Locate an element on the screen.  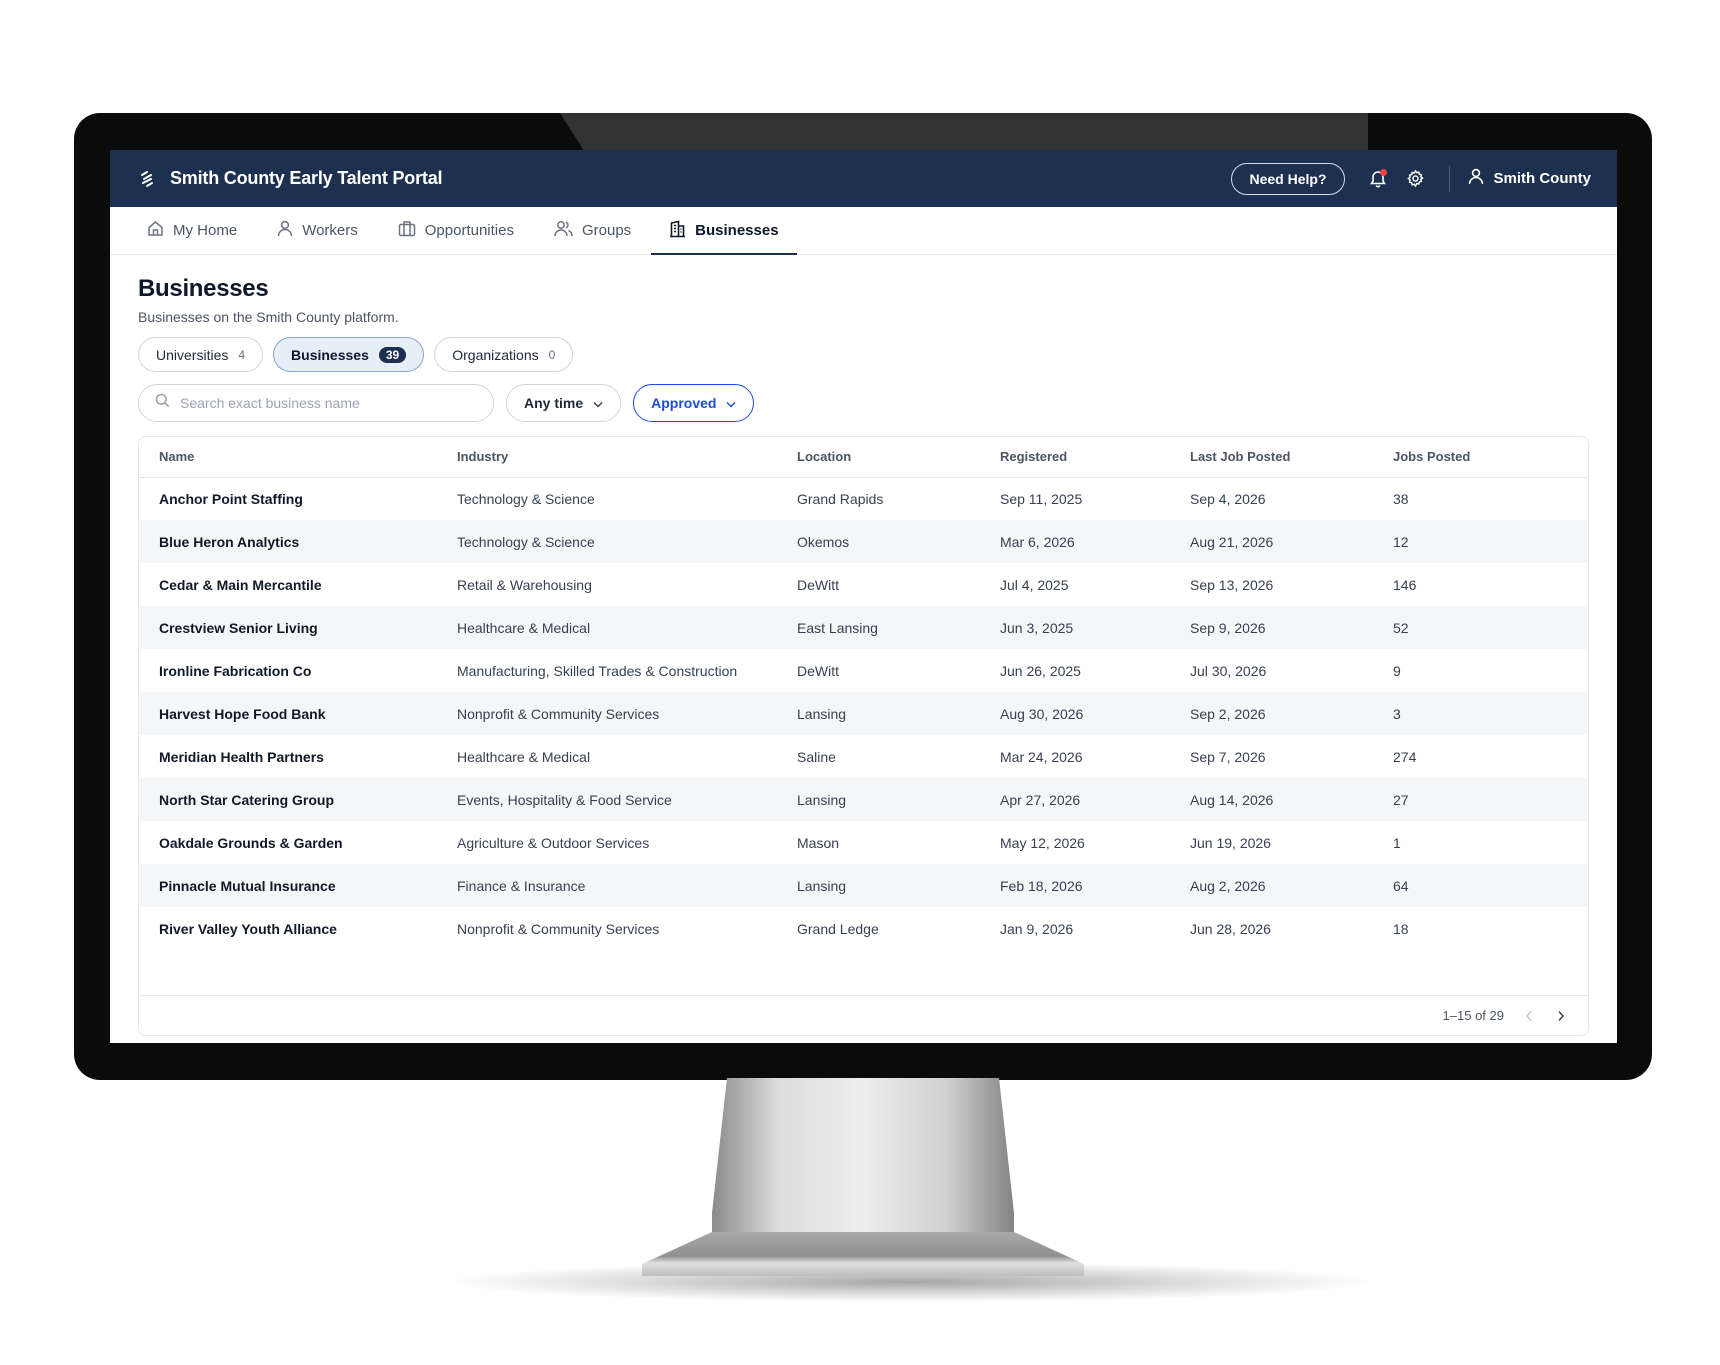
table-cell: North Star Catering Group is located at coordinates (247, 799).